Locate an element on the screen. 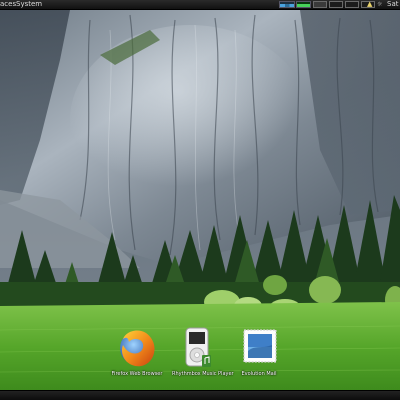 This screenshot has width=400, height=400. mail-stamp-icon is located at coordinates (260, 346).